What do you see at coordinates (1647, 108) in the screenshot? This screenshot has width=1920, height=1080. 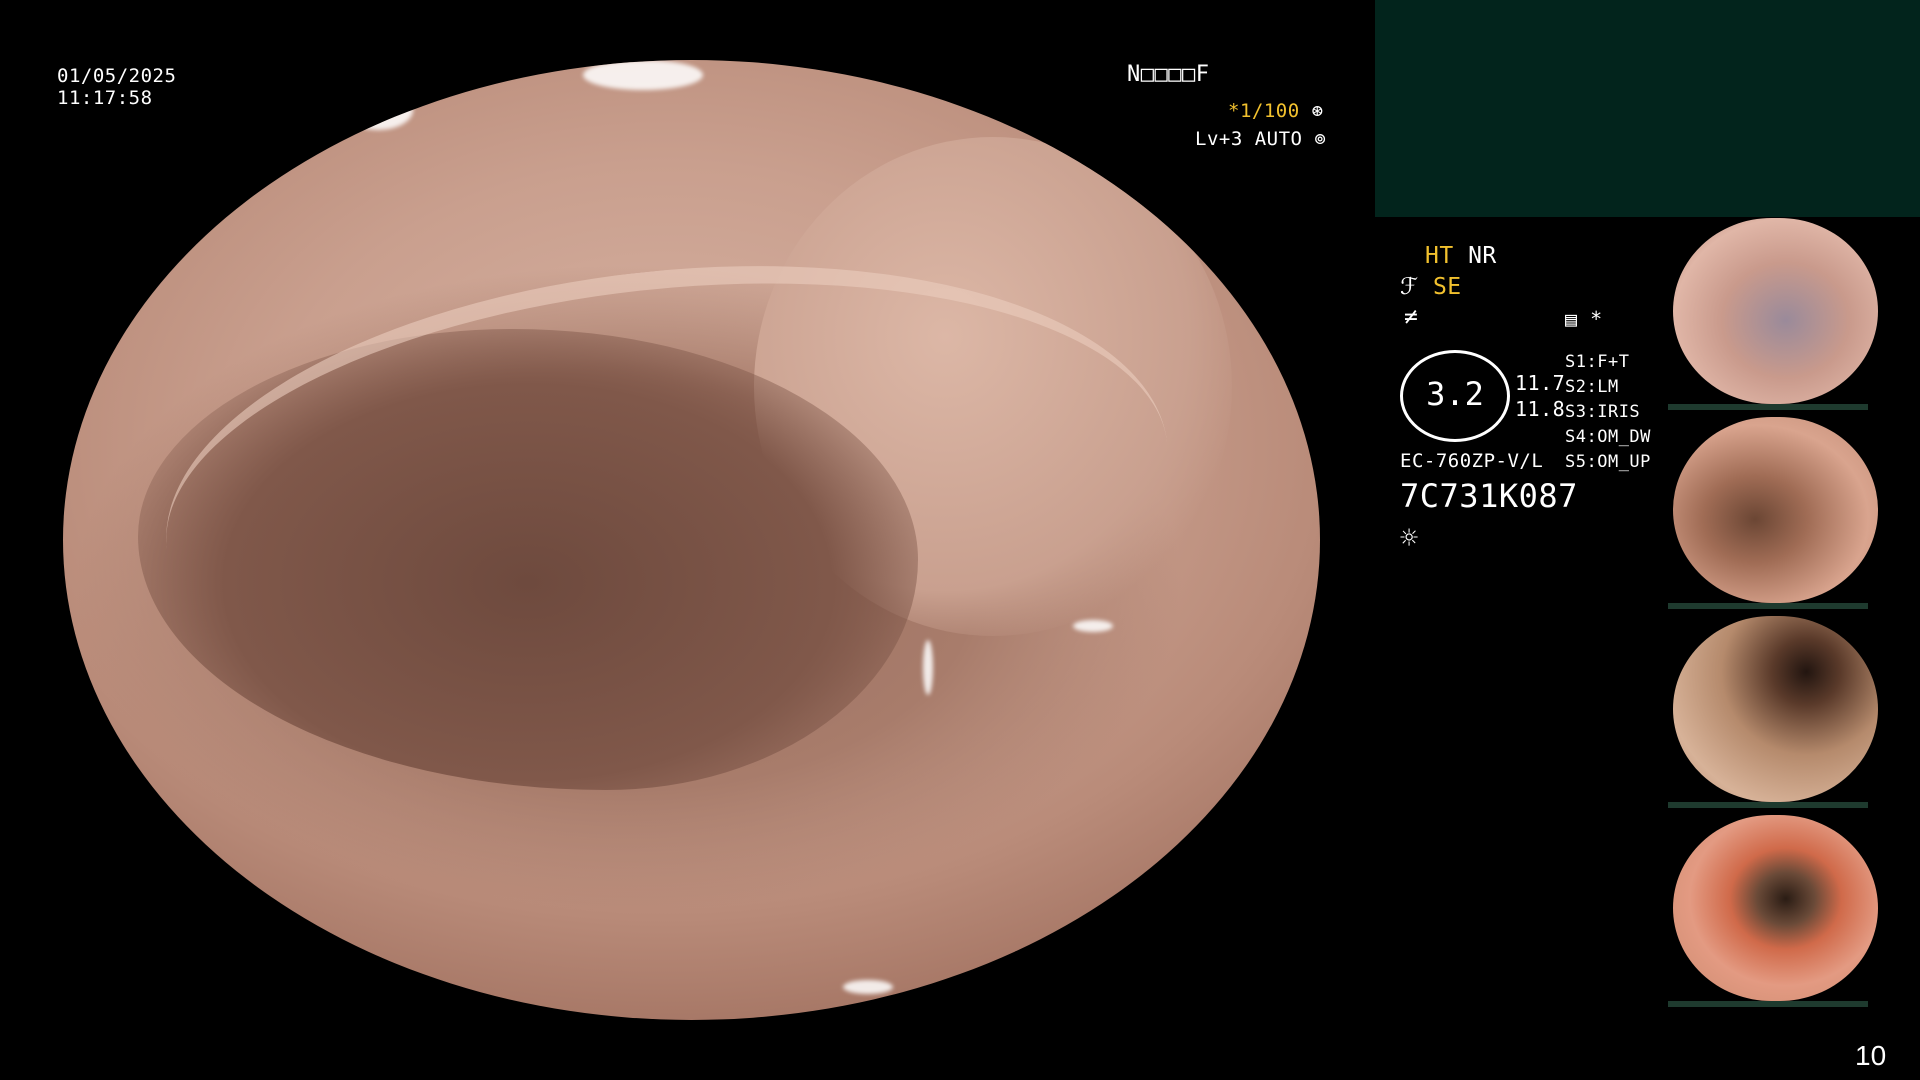 I see `info-box` at bounding box center [1647, 108].